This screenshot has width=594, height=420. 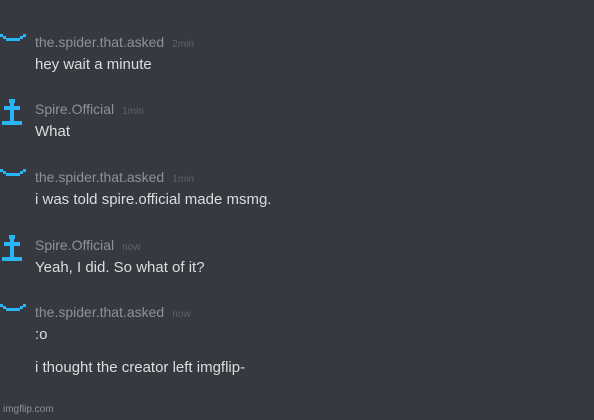 I want to click on message-header: Spire.Official 1min, so click(x=89, y=110).